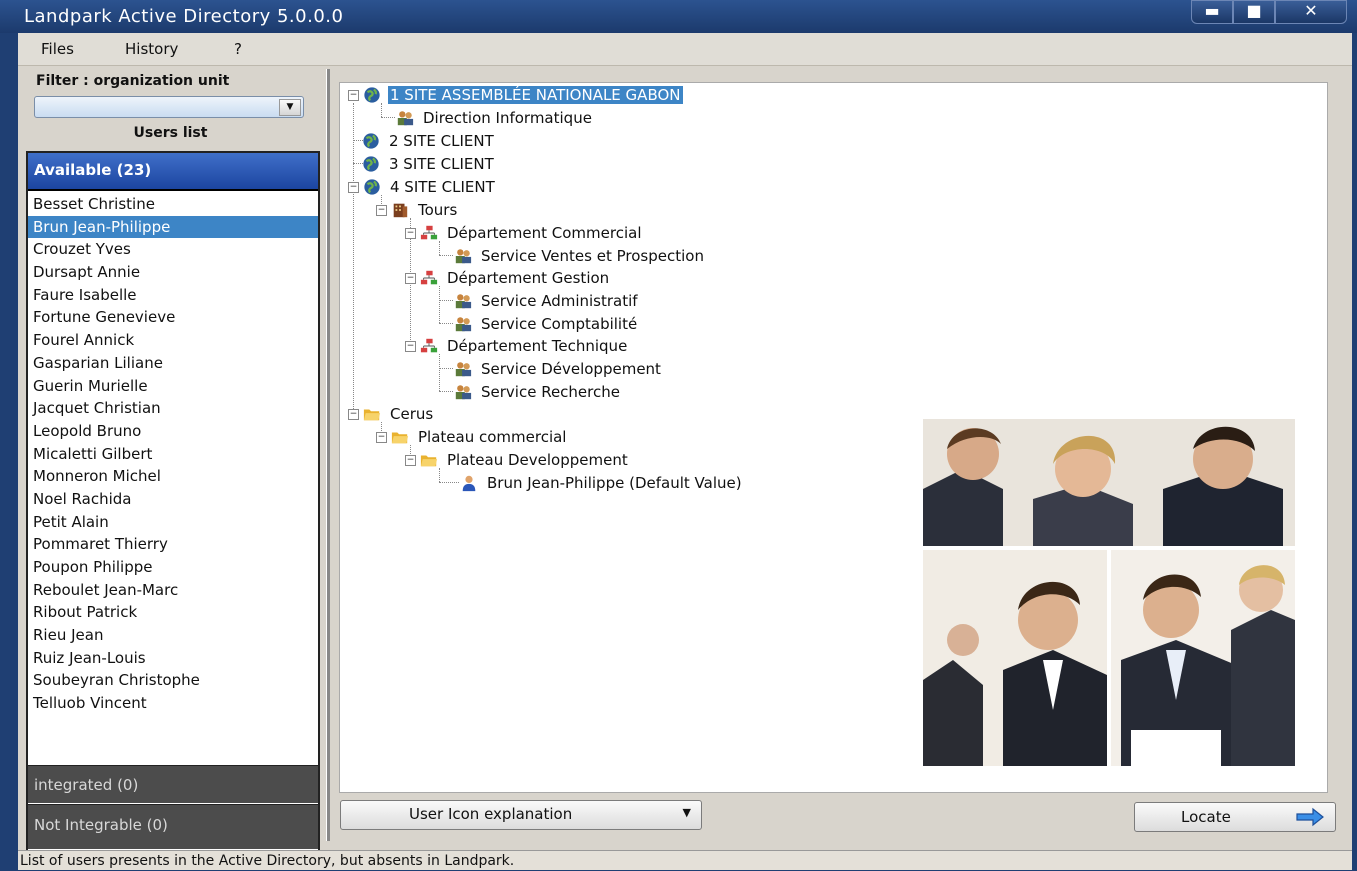 Image resolution: width=1357 pixels, height=871 pixels. I want to click on tree-node-plateau-commercial: − Plateau commercial, so click(472, 437).